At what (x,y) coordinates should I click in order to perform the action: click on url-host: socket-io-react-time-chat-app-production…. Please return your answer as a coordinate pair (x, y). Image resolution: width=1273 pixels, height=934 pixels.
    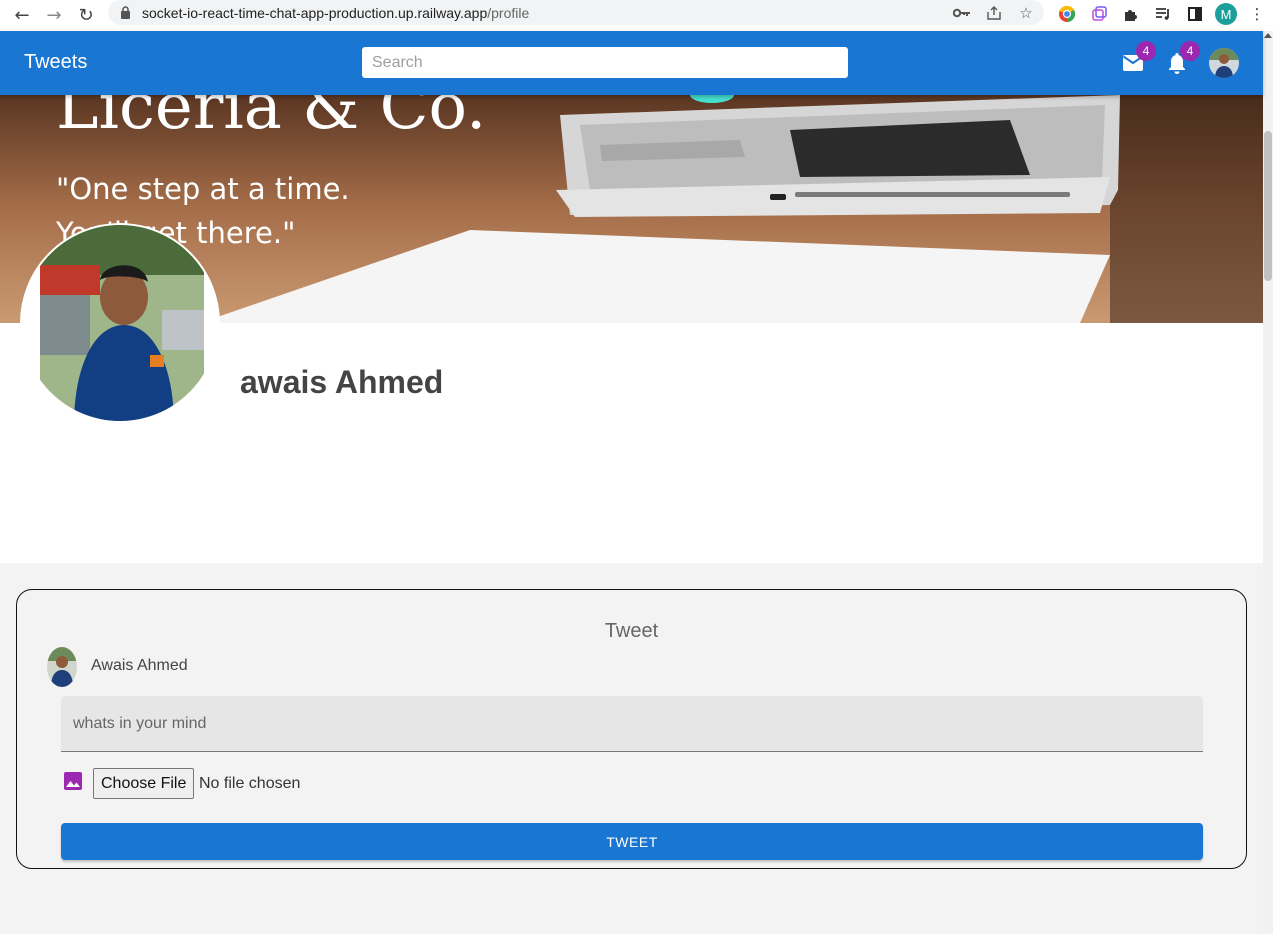
    Looking at the image, I should click on (315, 12).